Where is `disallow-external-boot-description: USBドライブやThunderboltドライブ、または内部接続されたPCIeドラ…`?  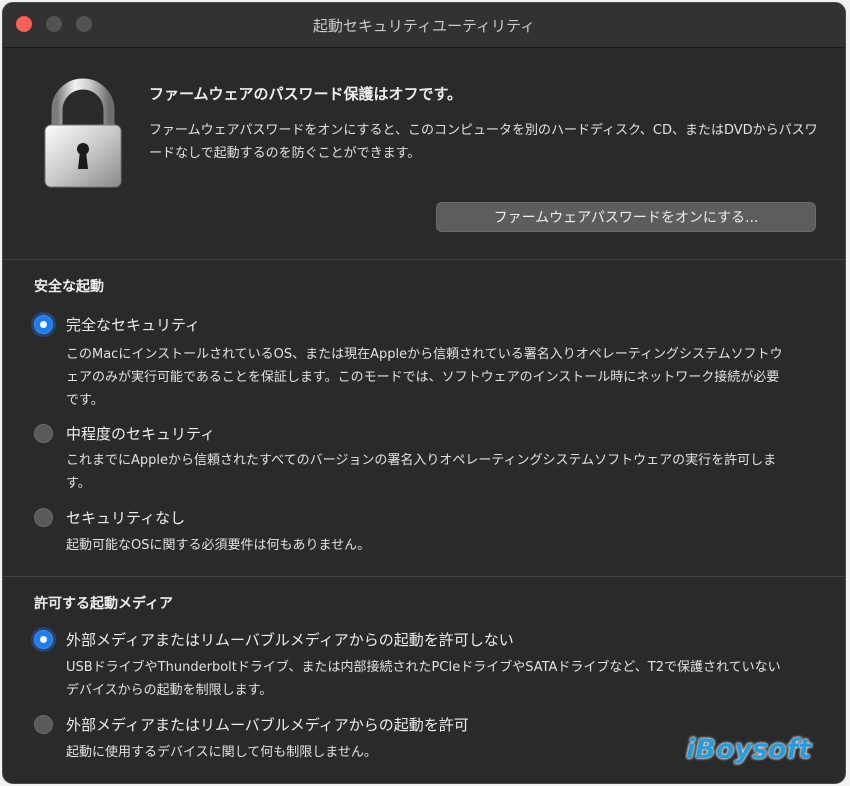 disallow-external-boot-description: USBドライブやThunderboltドライブ、または内部接続されたPCIeドラ… is located at coordinates (423, 679).